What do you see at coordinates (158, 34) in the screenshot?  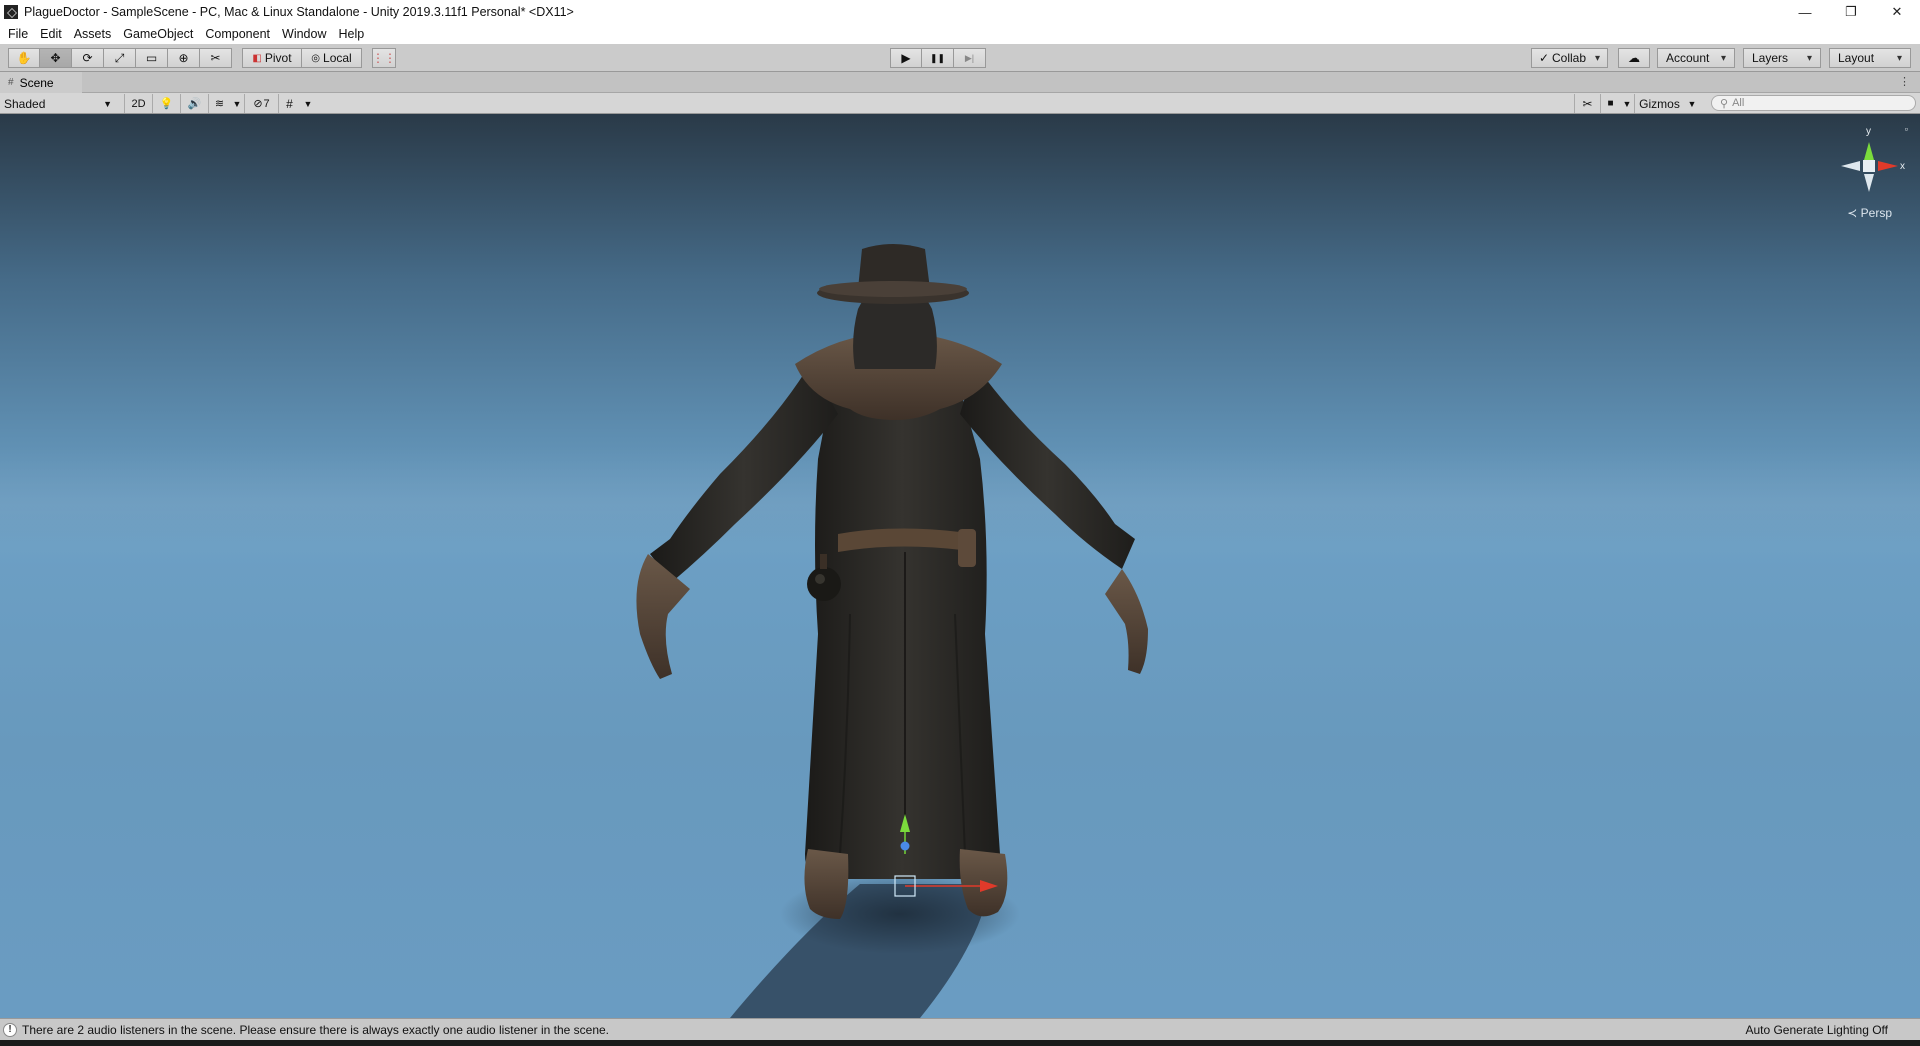 I see `menu-gameobject: GameObject` at bounding box center [158, 34].